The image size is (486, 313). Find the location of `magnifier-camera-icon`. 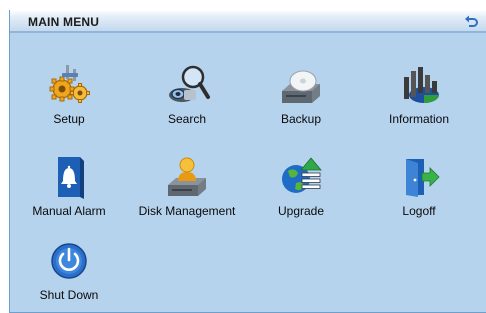

magnifier-camera-icon is located at coordinates (189, 83).